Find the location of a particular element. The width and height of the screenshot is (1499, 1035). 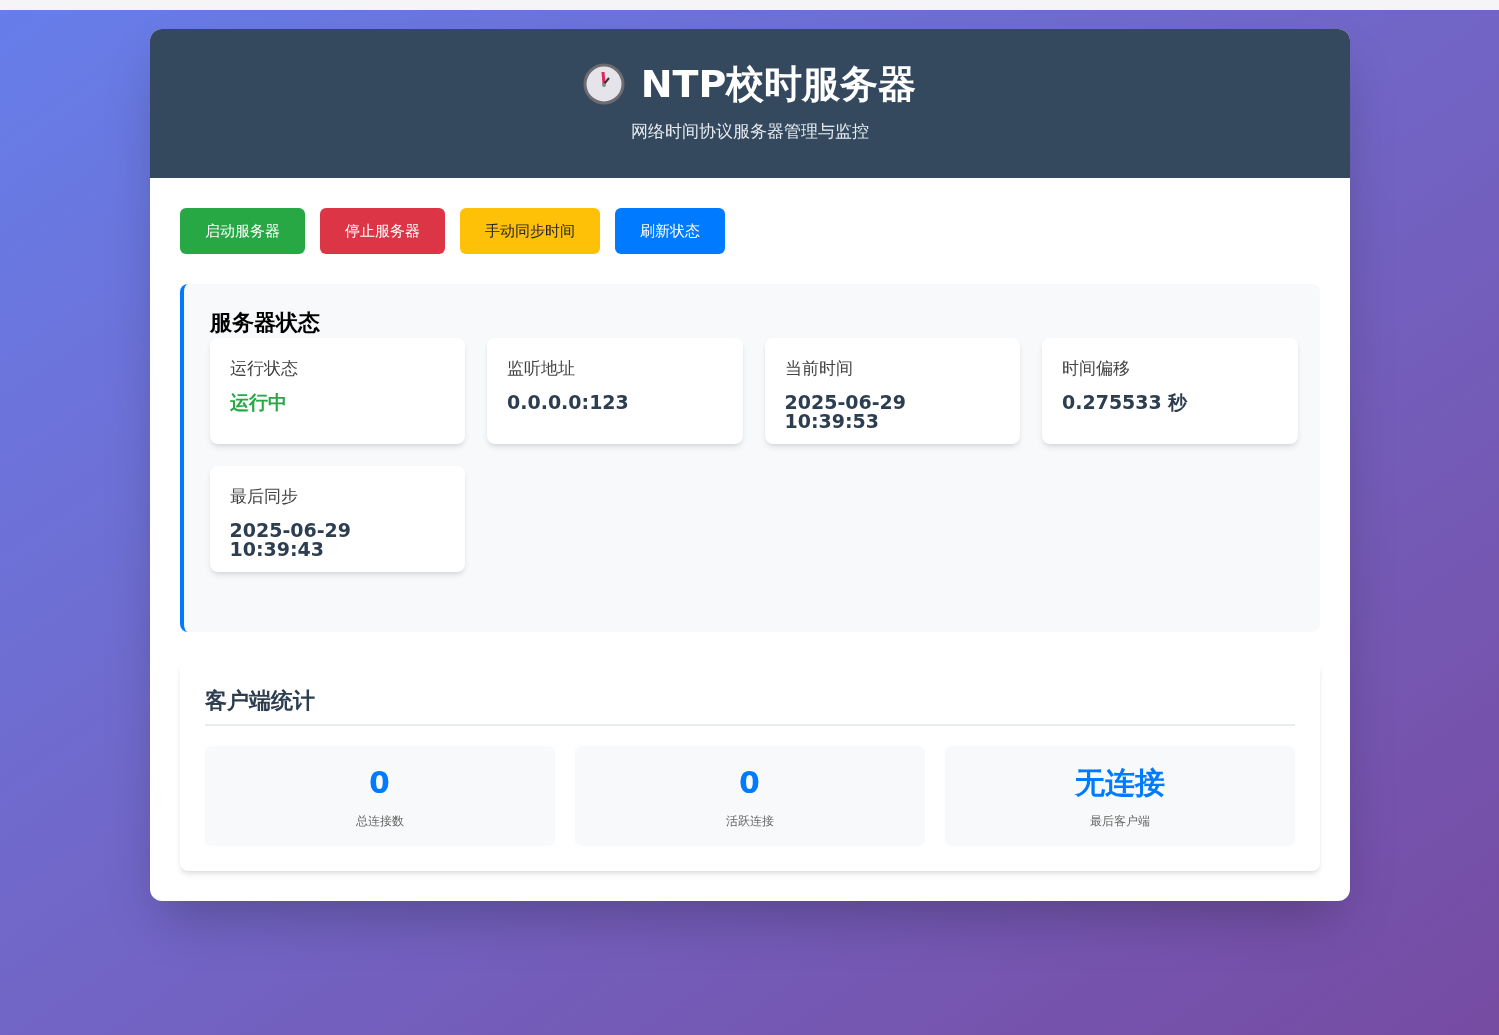

status-label: 当前时间 is located at coordinates (819, 368).